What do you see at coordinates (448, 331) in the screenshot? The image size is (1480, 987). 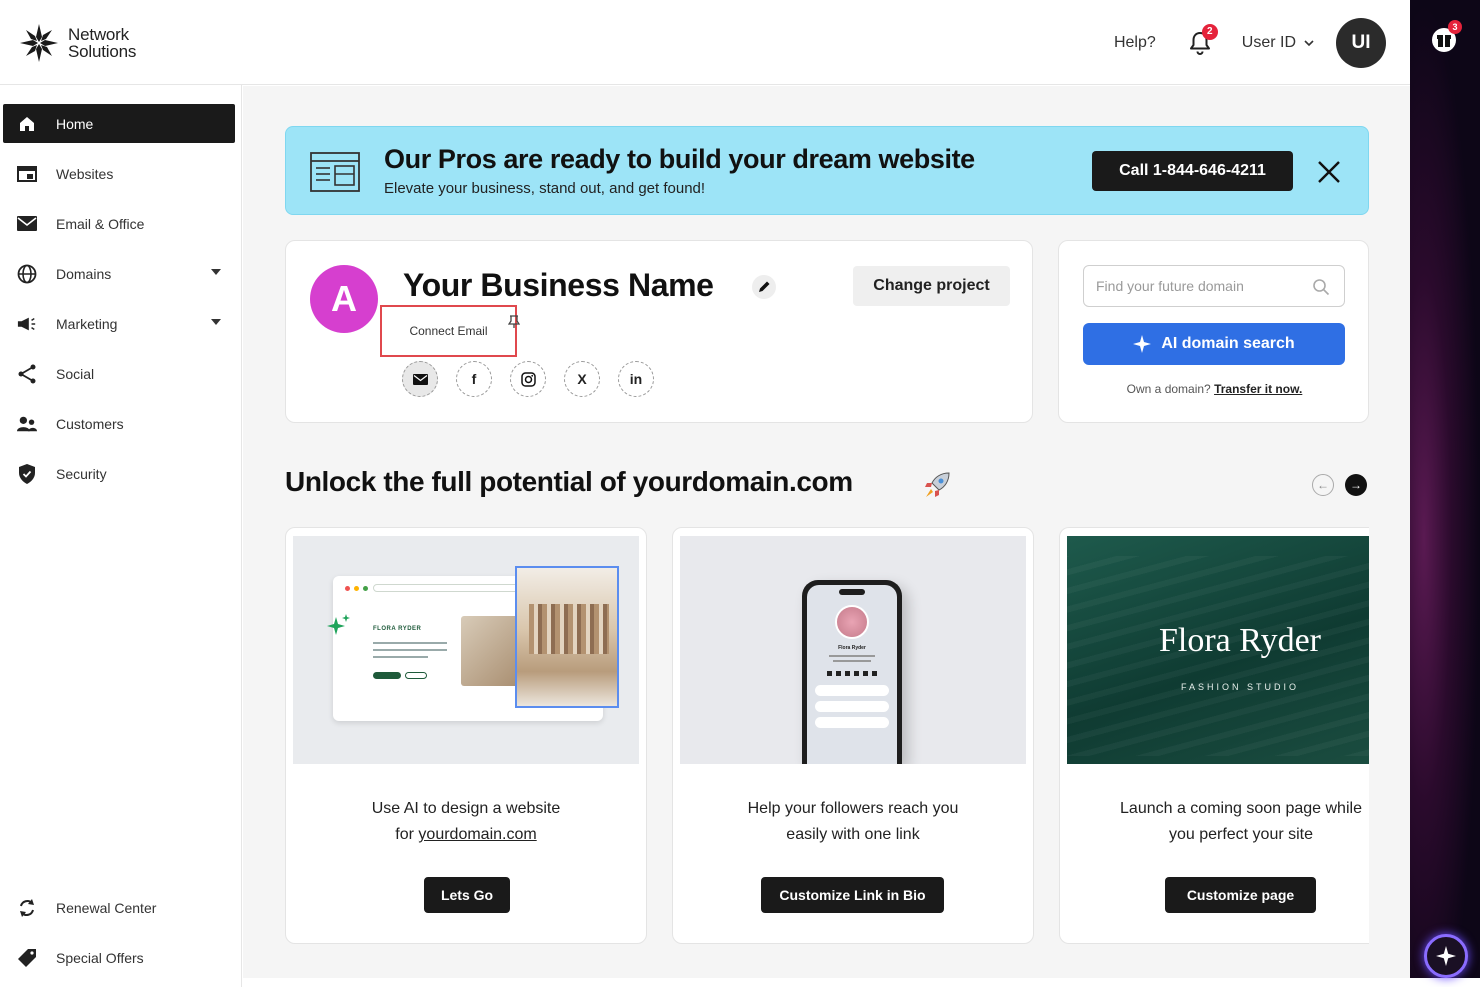 I see `connect-email-tooltip: Connect Email` at bounding box center [448, 331].